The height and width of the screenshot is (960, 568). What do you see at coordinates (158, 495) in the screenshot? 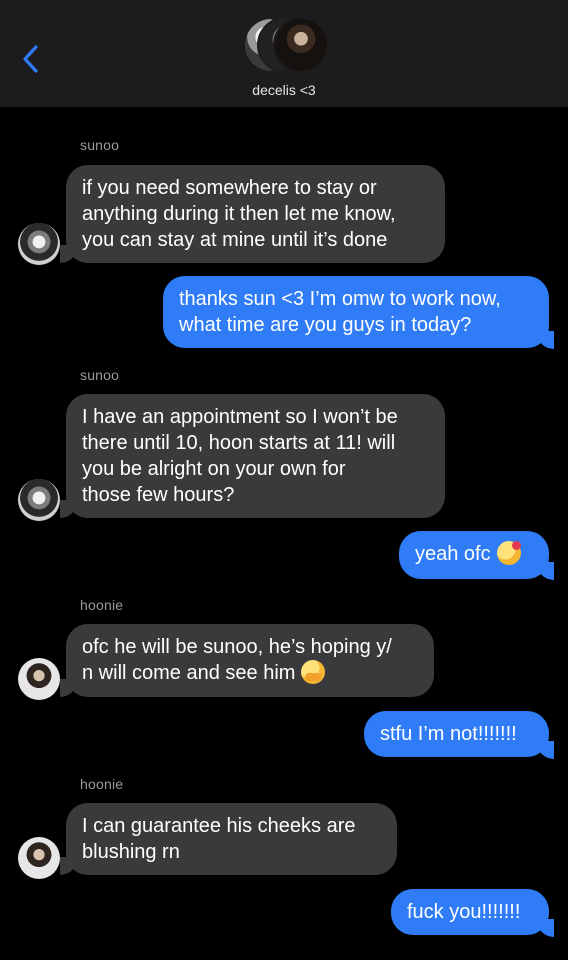
I see `message-text: those few hours?` at bounding box center [158, 495].